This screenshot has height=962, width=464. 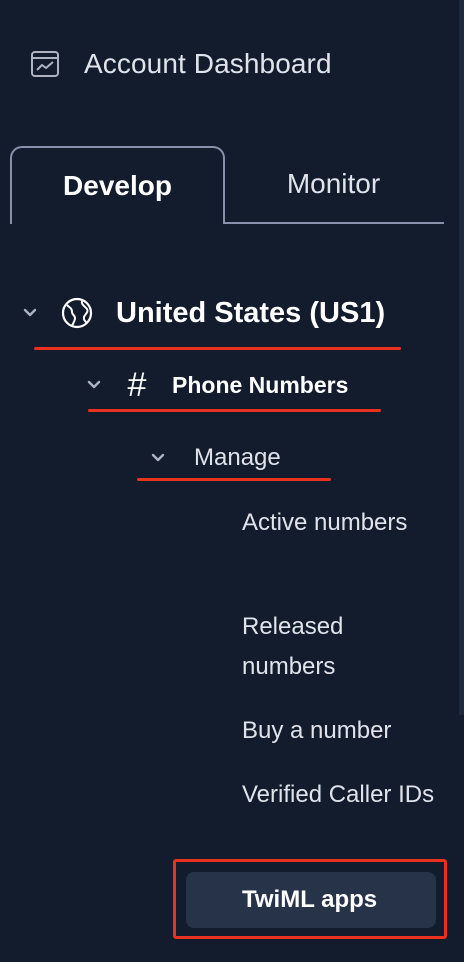 What do you see at coordinates (208, 63) in the screenshot?
I see `account-dashboard-label: Account Dashboard` at bounding box center [208, 63].